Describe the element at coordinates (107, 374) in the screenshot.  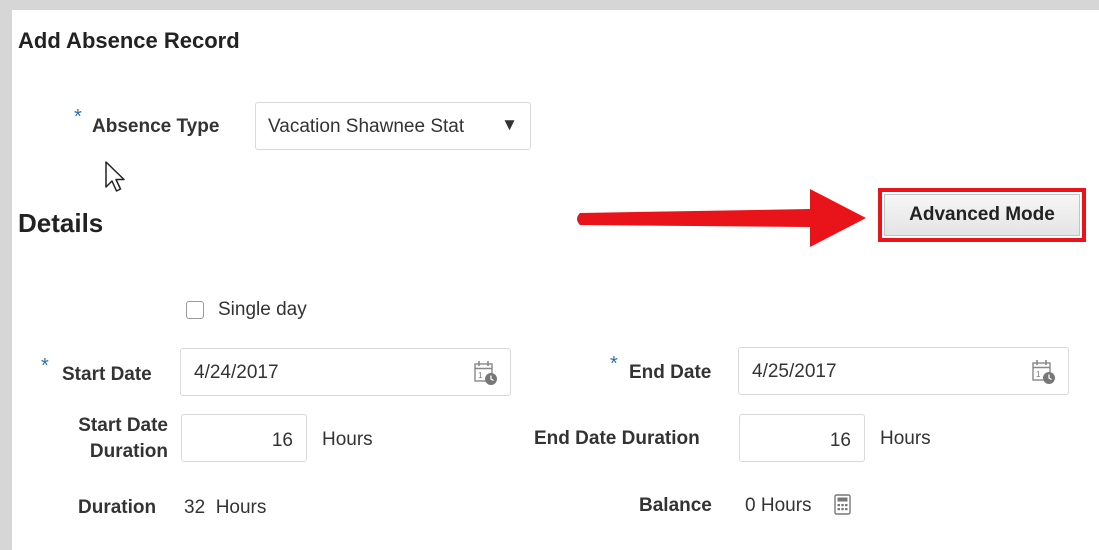
I see `start-date-label: Start Date` at that location.